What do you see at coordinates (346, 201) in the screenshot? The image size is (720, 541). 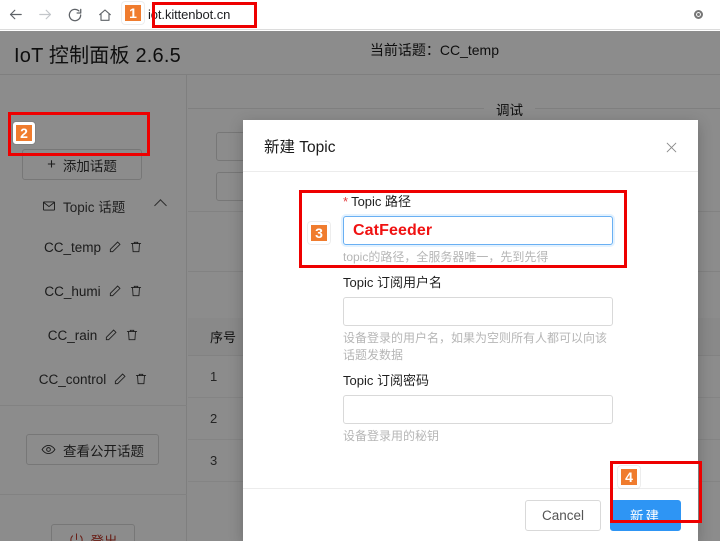 I see `required-asterisk-icon: *` at bounding box center [346, 201].